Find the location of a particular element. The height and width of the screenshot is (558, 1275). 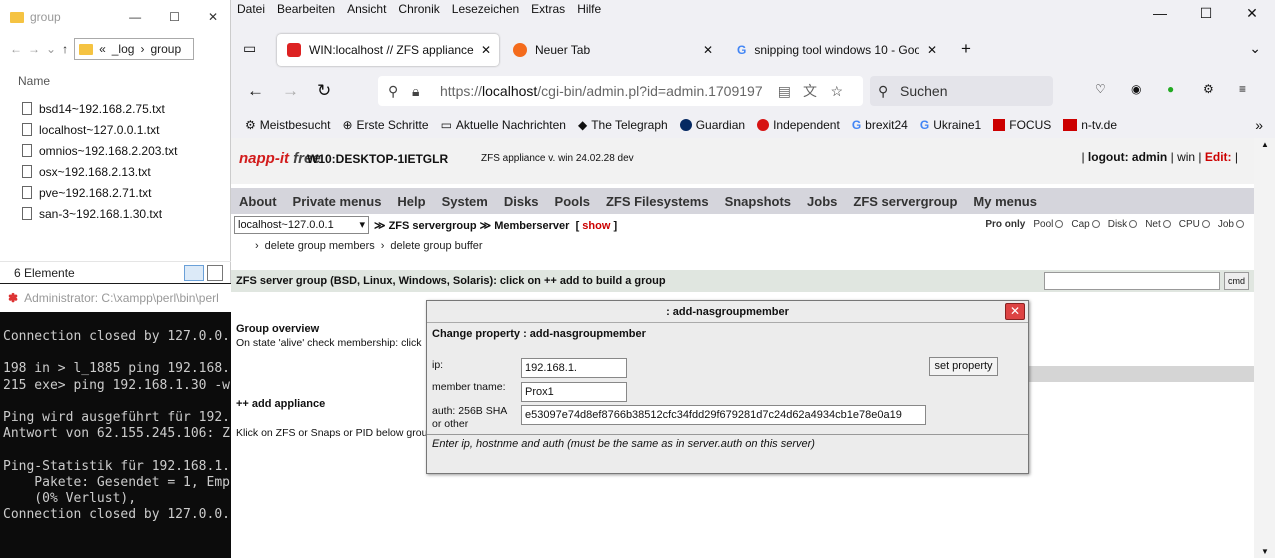

scroll-down-icon: ▼ is located at coordinates (1265, 551).